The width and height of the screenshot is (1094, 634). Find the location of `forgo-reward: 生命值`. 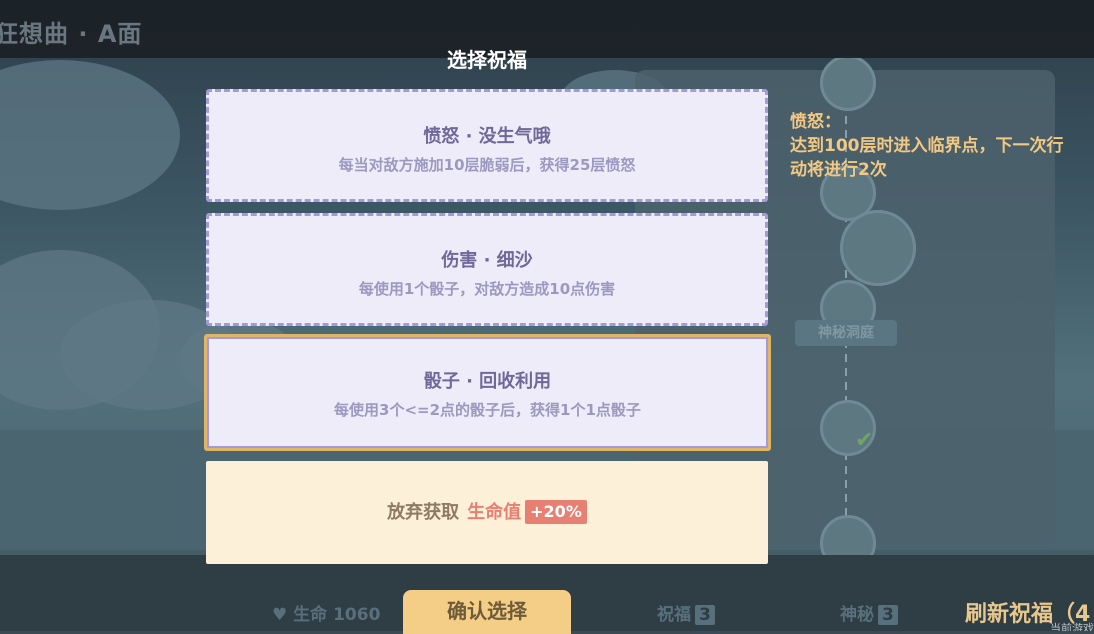

forgo-reward: 生命值 is located at coordinates (494, 512).